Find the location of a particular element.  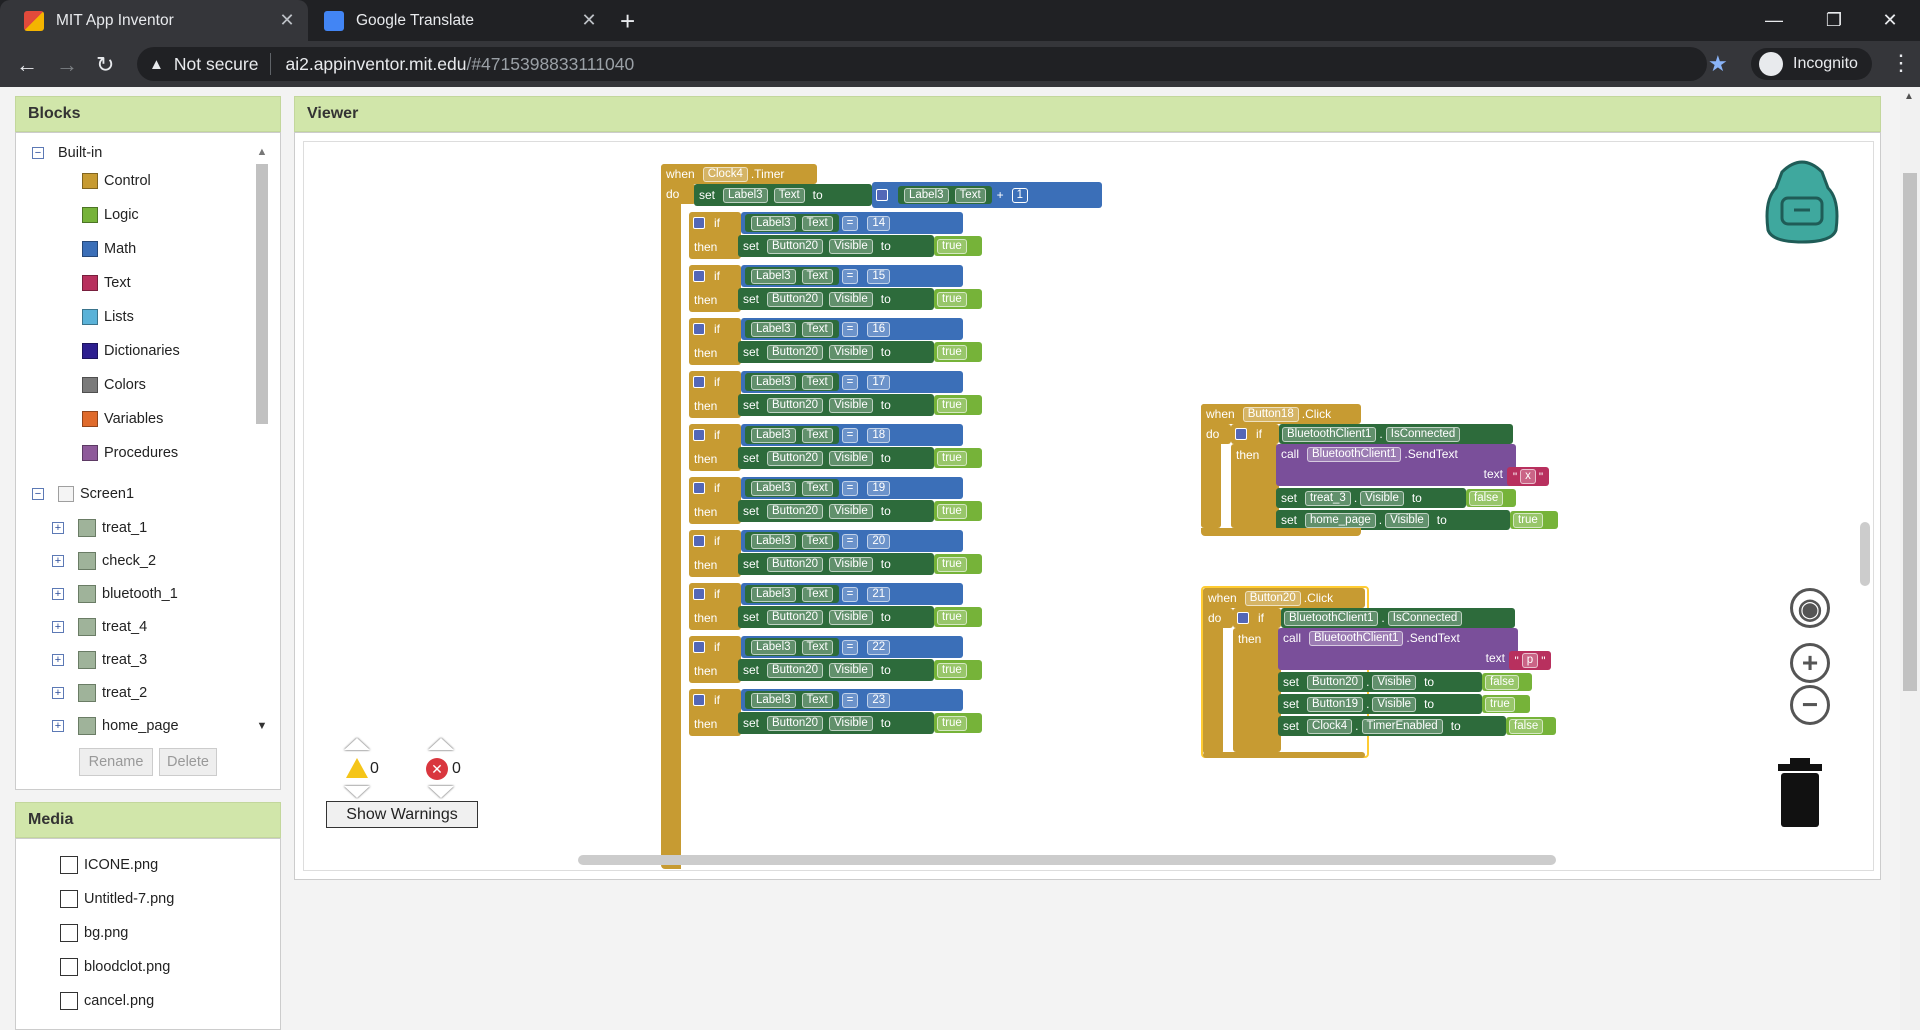

add-block: Label3 Text + 1 is located at coordinates (987, 195).